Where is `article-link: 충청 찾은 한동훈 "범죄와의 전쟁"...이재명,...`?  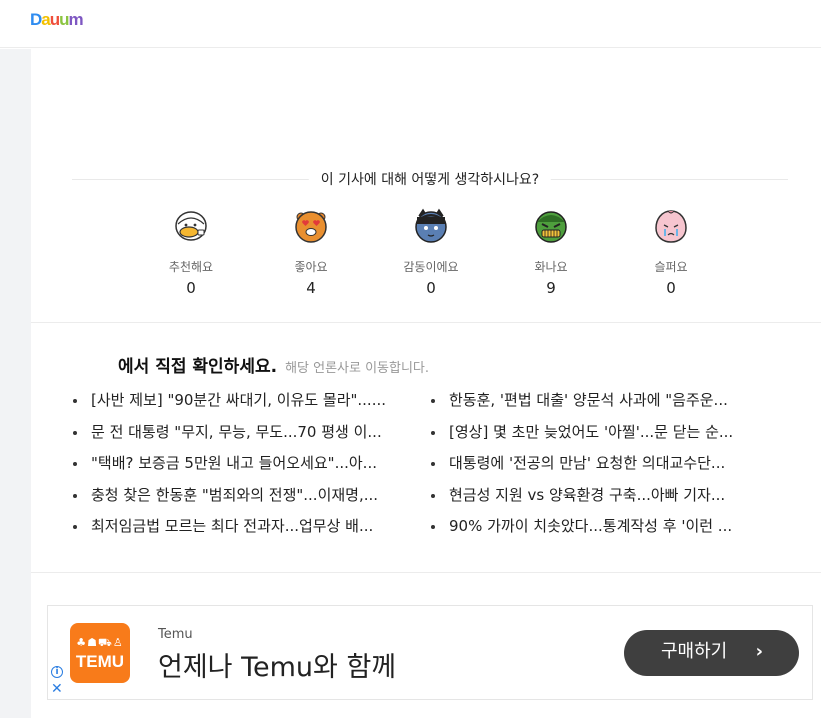
article-link: 충청 찾은 한동훈 "범죄와의 전쟁"...이재명,... is located at coordinates (241, 501).